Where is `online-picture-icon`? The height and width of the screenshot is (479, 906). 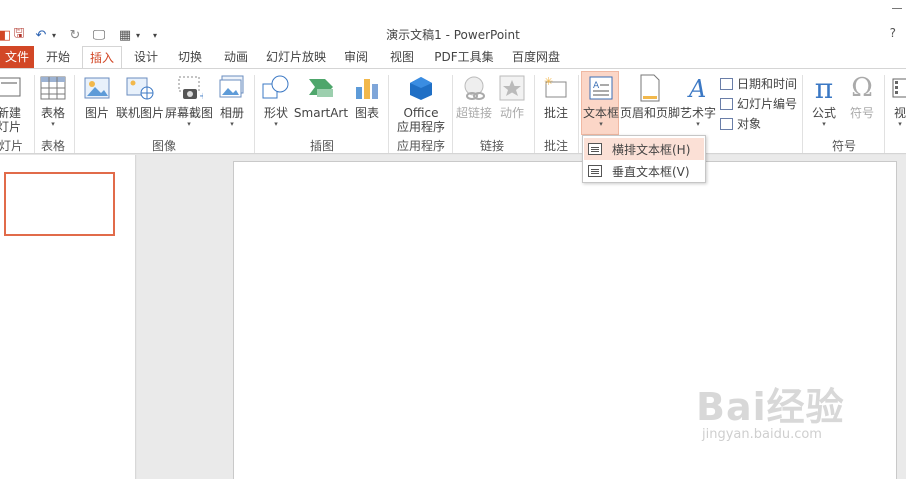
online-picture-icon is located at coordinates (140, 88).